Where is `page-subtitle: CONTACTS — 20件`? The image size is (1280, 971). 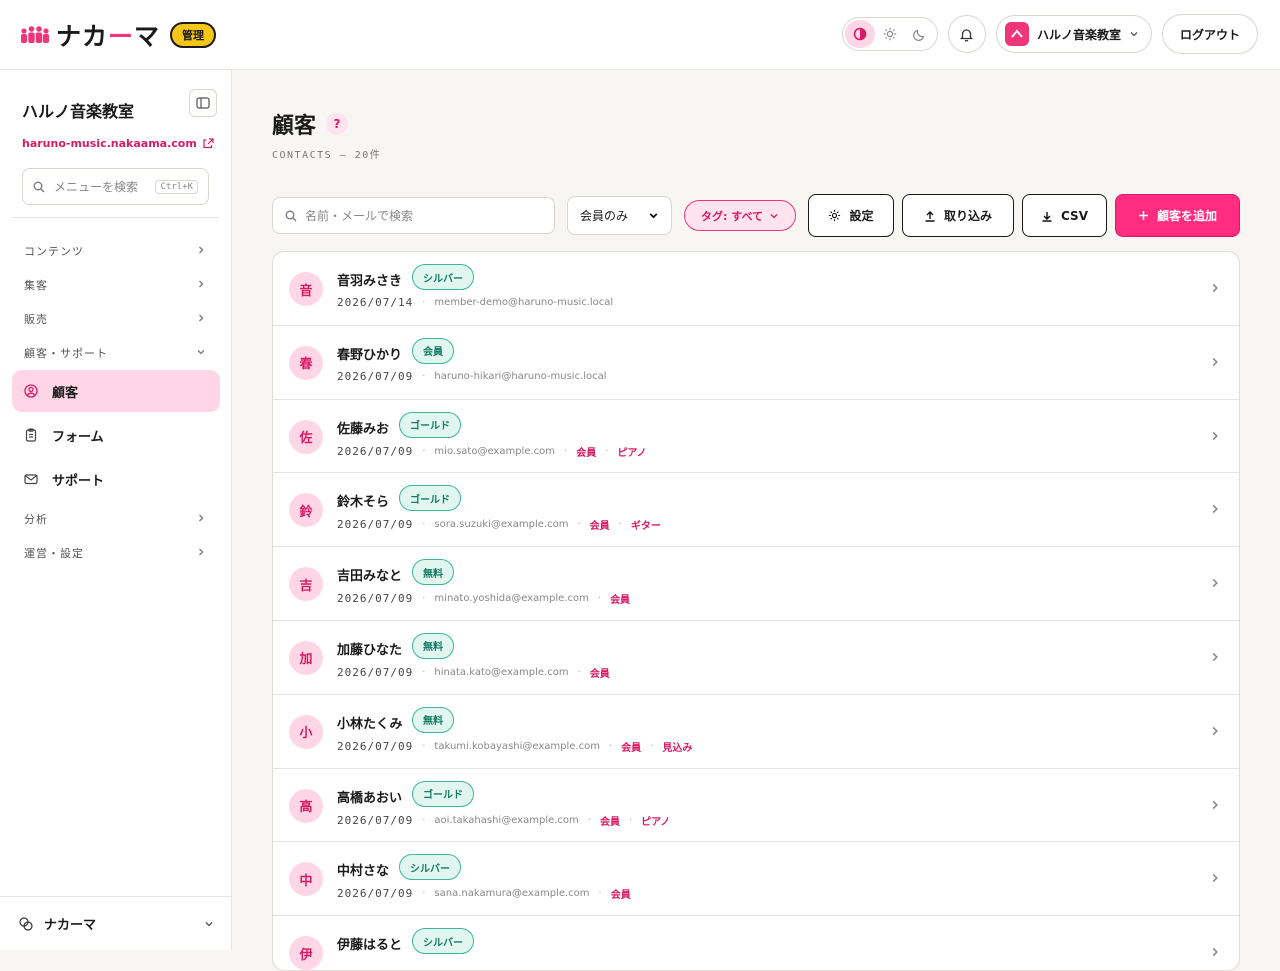
page-subtitle: CONTACTS — 20件 is located at coordinates (327, 155).